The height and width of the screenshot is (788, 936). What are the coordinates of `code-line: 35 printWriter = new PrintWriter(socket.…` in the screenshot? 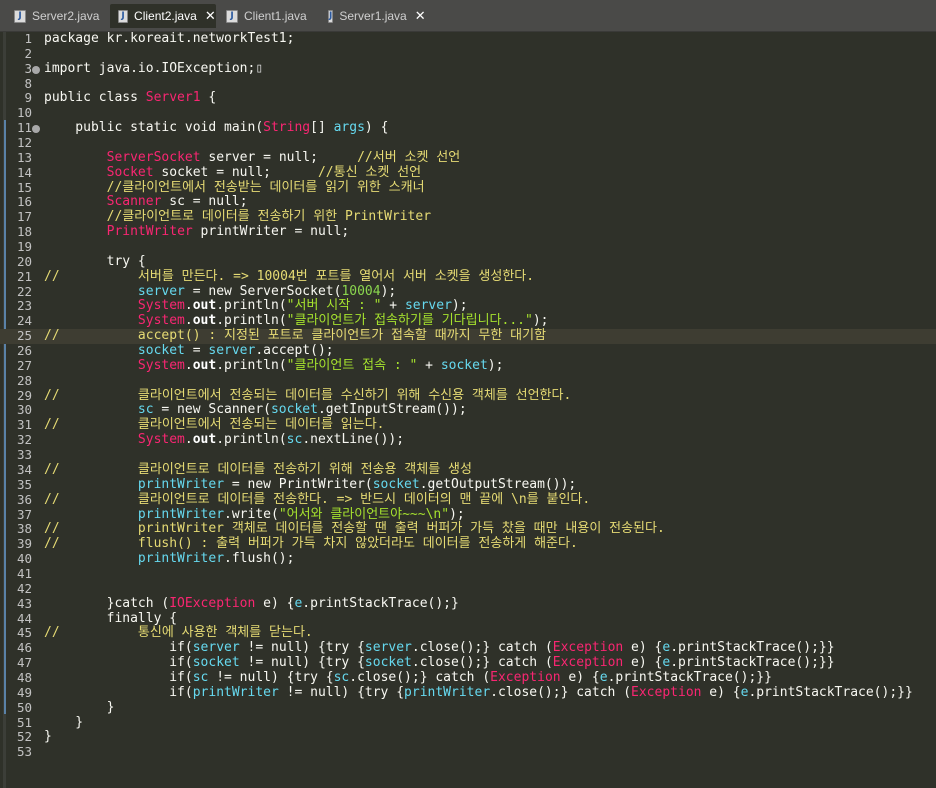 It's located at (468, 485).